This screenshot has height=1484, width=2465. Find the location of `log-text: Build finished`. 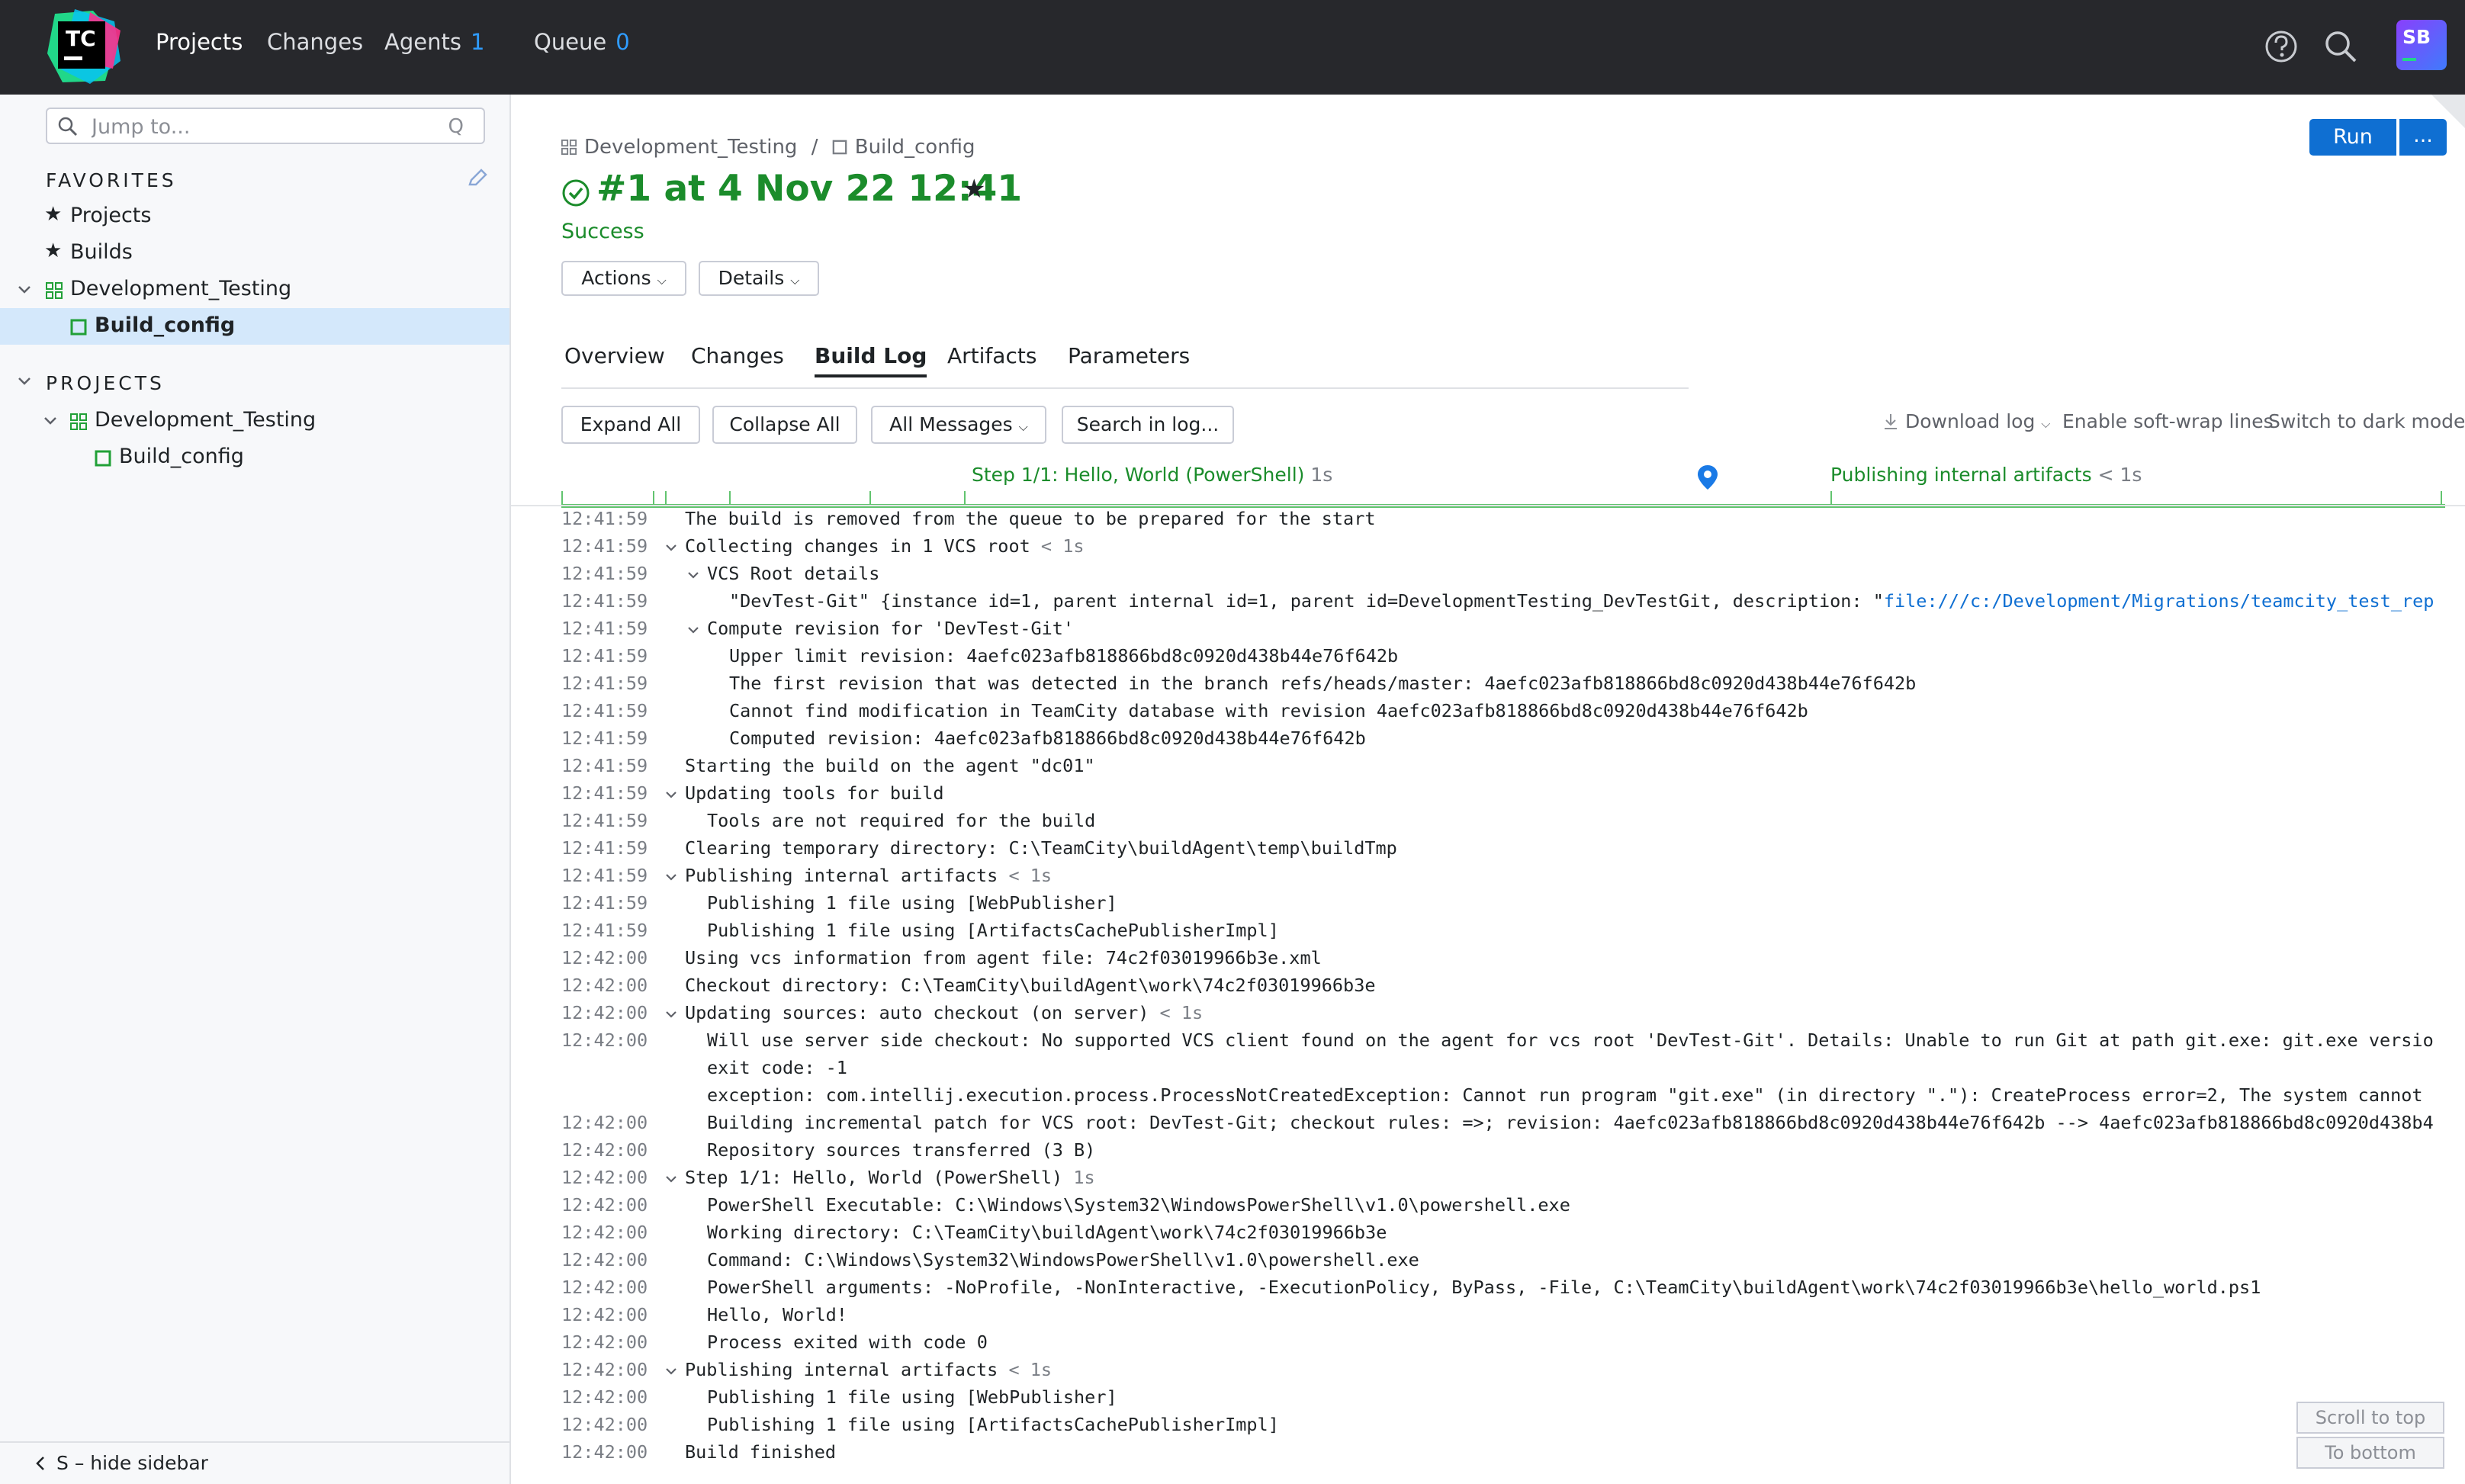

log-text: Build finished is located at coordinates (761, 1452).